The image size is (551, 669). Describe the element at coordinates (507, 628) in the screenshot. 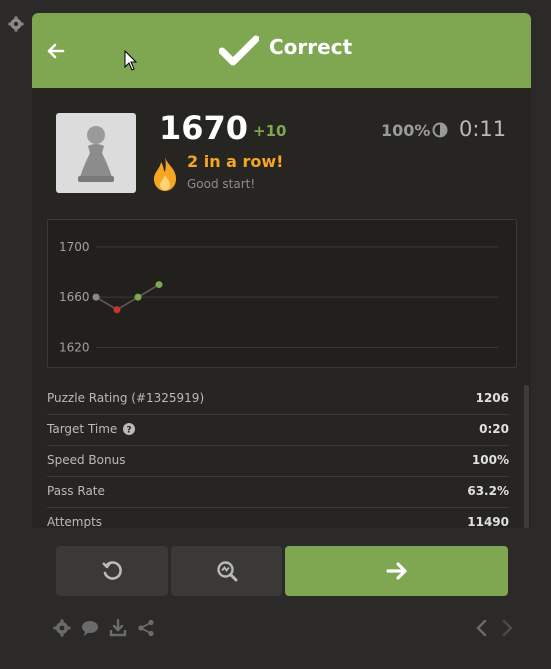

I see `chevron-right-icon` at that location.